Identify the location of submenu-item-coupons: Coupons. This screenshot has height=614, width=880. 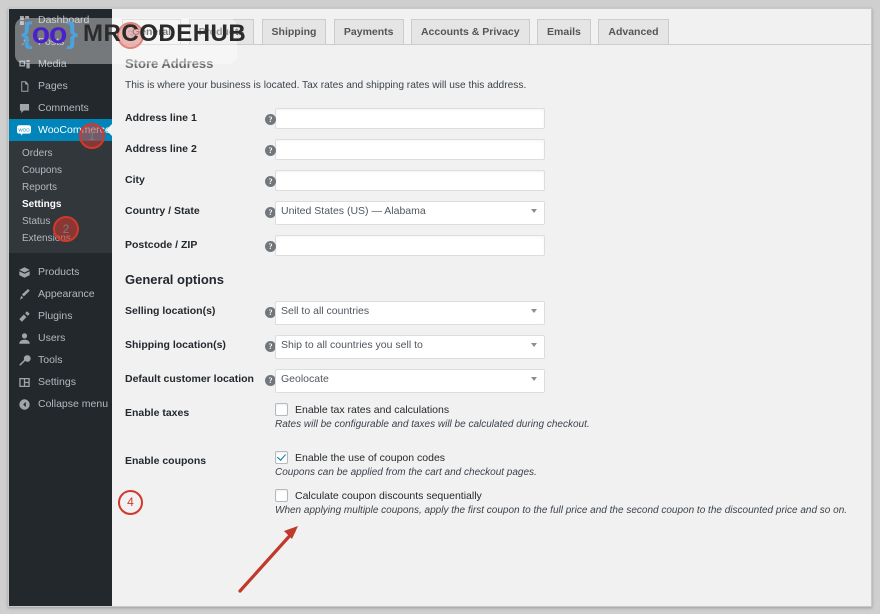
(60, 170).